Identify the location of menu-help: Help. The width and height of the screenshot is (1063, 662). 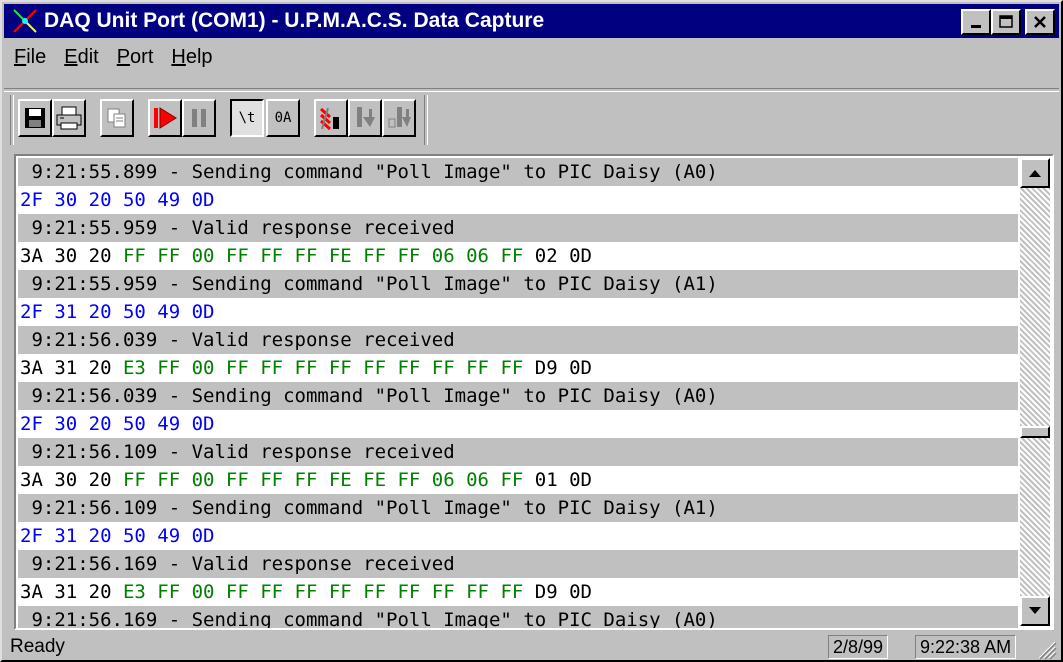
(191, 57).